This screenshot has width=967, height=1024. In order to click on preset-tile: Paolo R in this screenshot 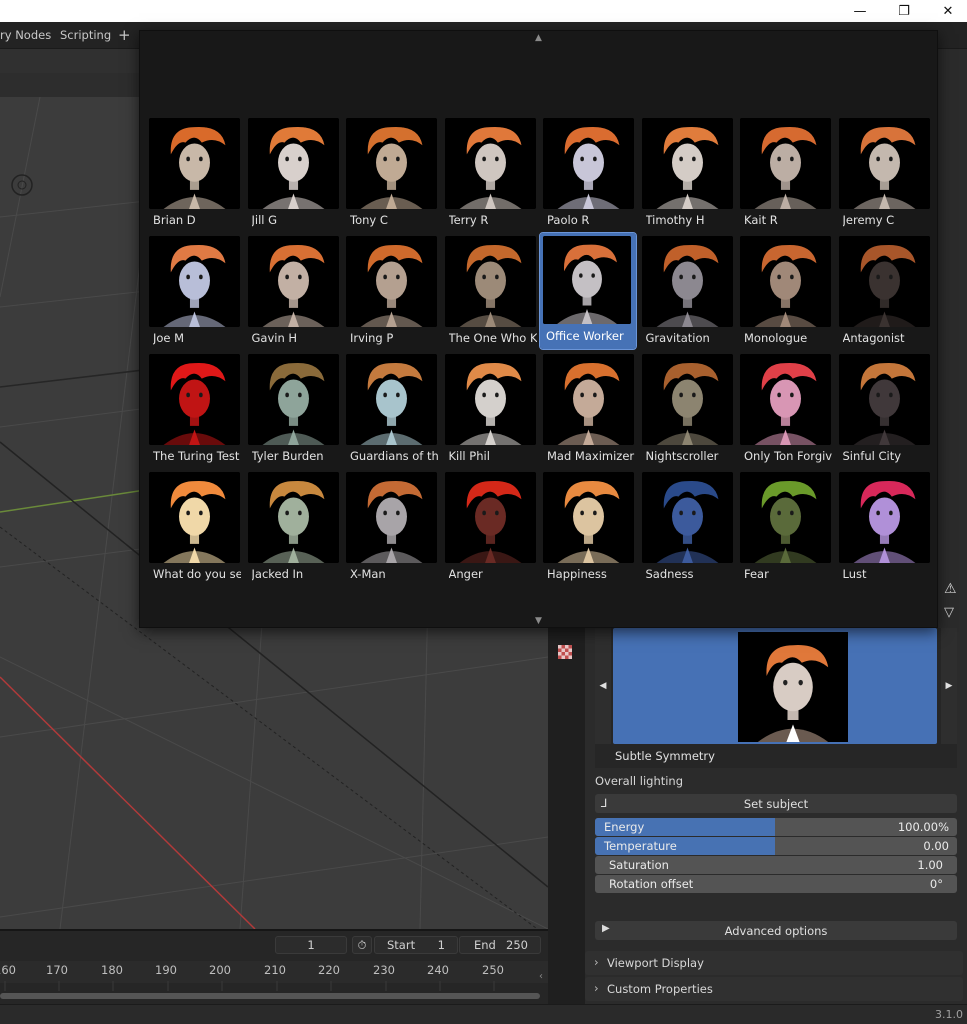, I will do `click(590, 175)`.